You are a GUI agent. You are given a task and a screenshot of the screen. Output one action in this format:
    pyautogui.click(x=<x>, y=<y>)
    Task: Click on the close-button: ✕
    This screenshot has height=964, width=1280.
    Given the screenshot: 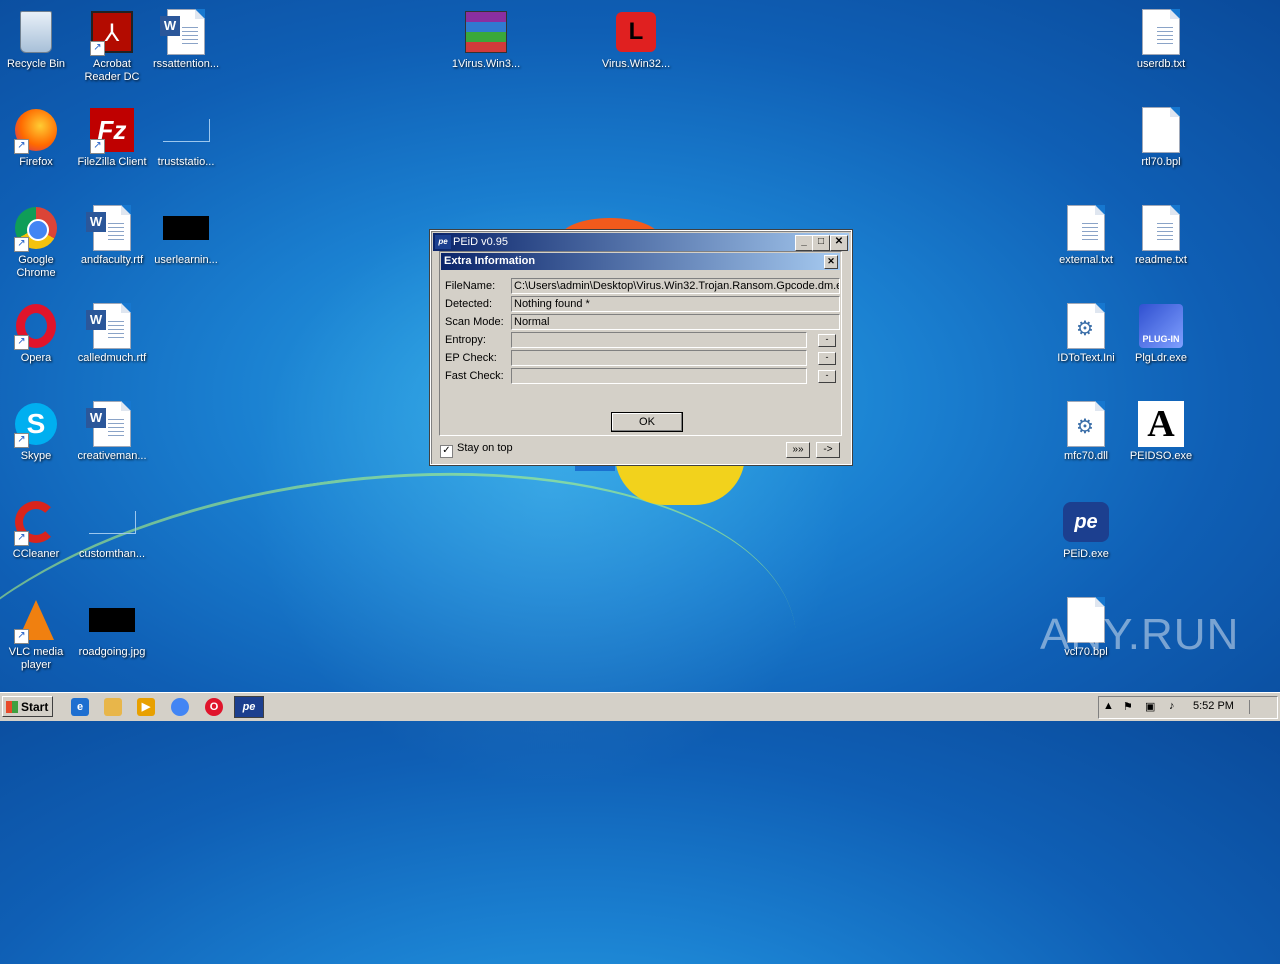 What is the action you would take?
    pyautogui.click(x=839, y=243)
    